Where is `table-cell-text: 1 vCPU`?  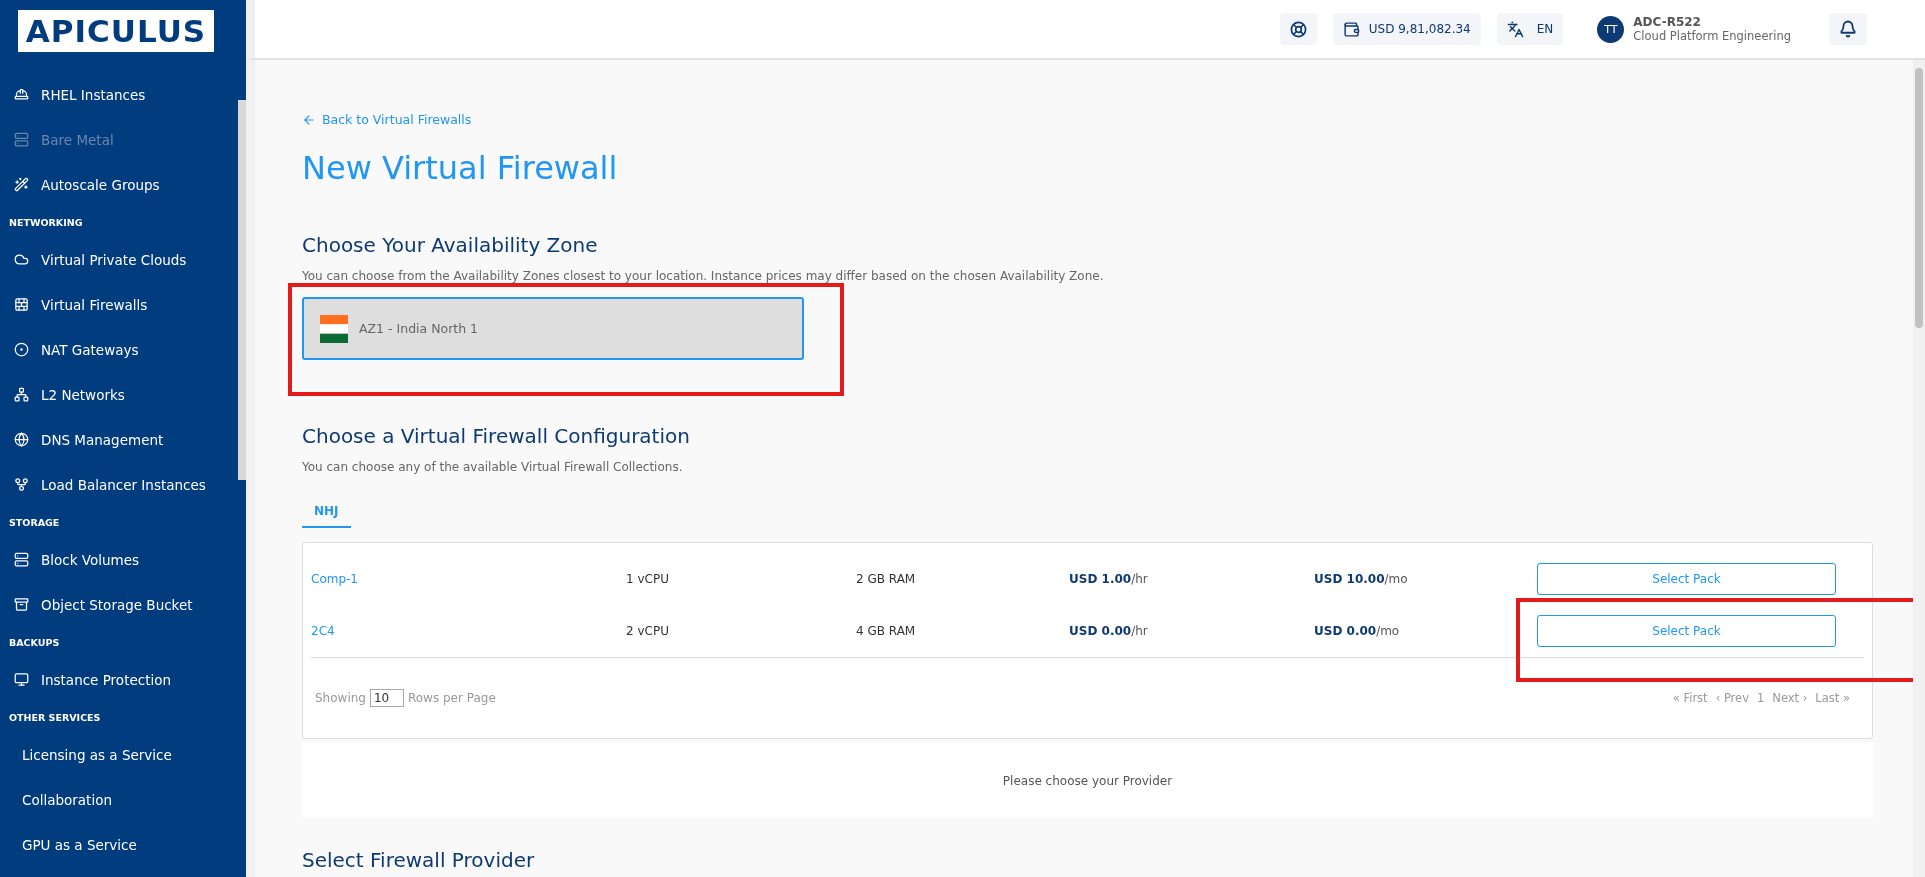 table-cell-text: 1 vCPU is located at coordinates (648, 579).